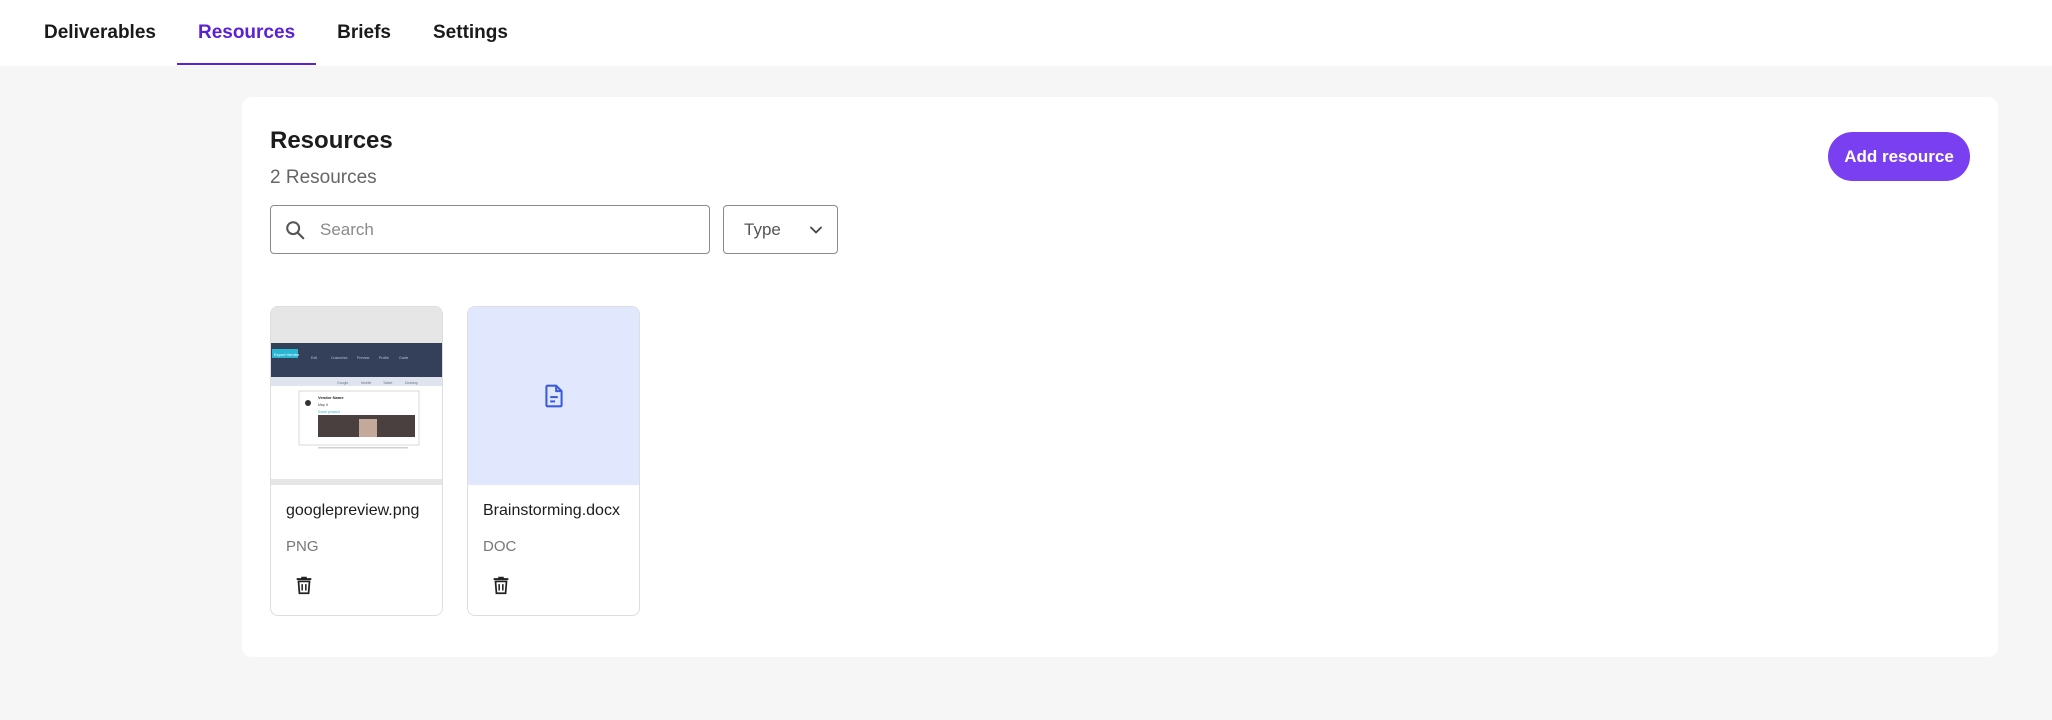 This screenshot has height=720, width=2052. I want to click on preview-badge-text: Export Vendor, so click(287, 354).